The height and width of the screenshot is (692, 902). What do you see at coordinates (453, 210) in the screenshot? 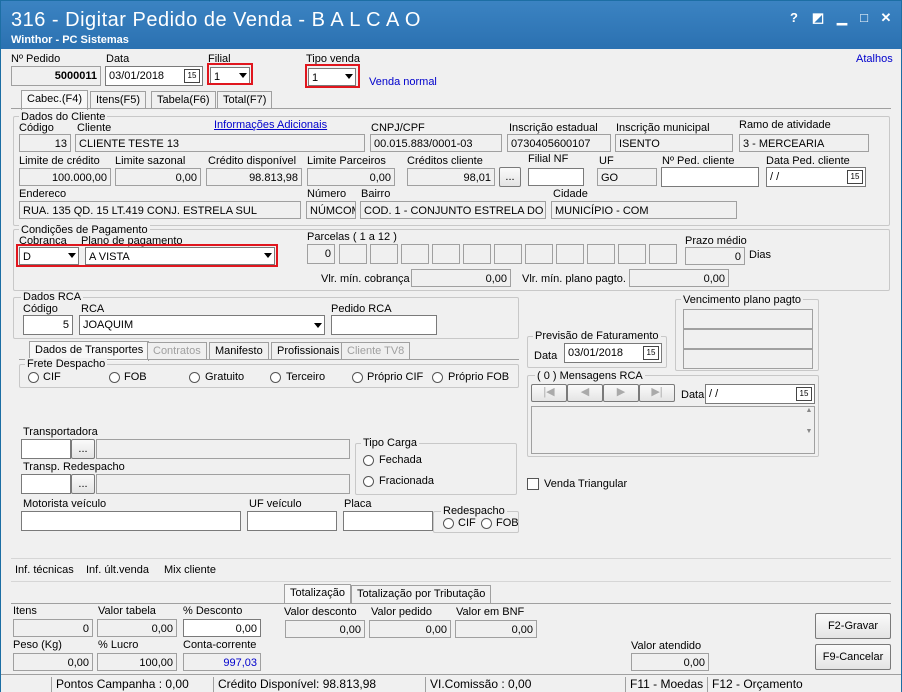
I see `bairro-field: COD. 1 - CONJUNTO ESTRELA DO SU` at bounding box center [453, 210].